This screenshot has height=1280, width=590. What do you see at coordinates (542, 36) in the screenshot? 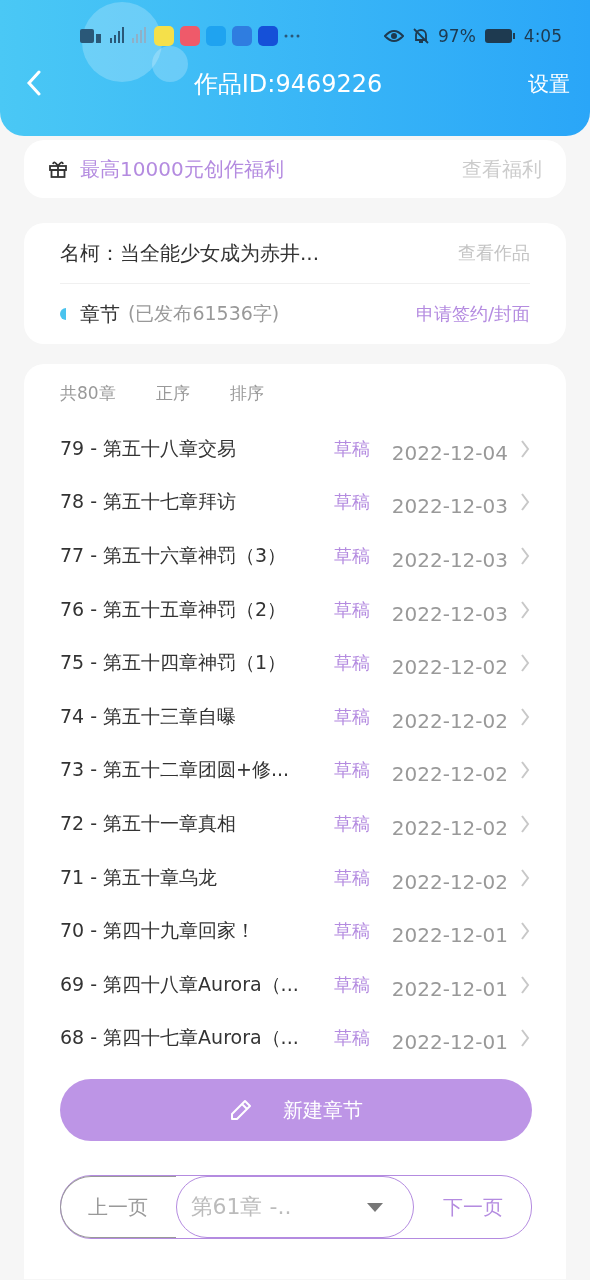
I see `clock-time: 4:05` at bounding box center [542, 36].